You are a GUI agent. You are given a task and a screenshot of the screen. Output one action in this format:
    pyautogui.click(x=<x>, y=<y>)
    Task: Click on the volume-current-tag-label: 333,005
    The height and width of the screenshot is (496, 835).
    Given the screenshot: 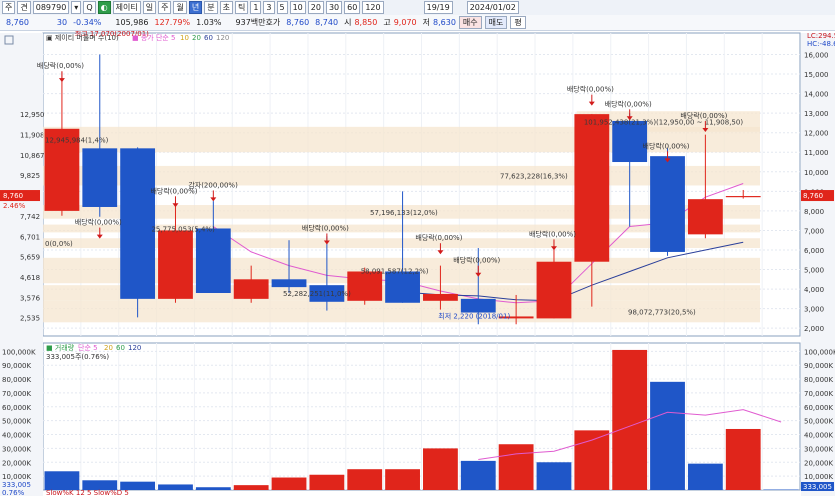 What is the action you would take?
    pyautogui.click(x=817, y=487)
    